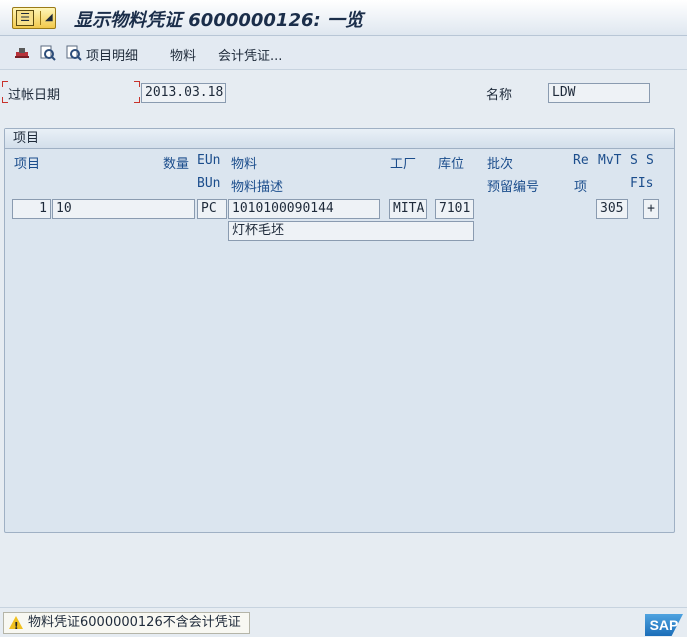 This screenshot has width=687, height=637. Describe the element at coordinates (74, 53) in the screenshot. I see `item-details-icon` at that location.